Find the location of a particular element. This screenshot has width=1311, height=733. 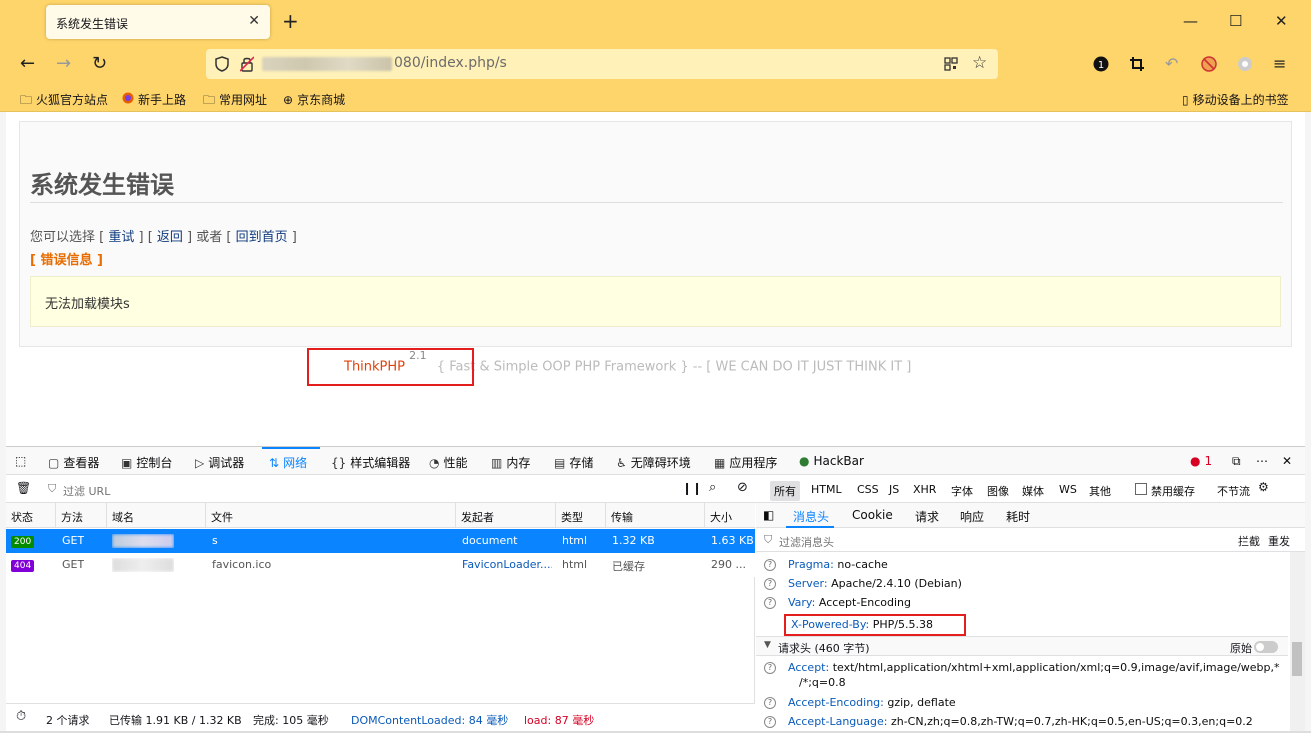

col-file: 文件 is located at coordinates (222, 517).